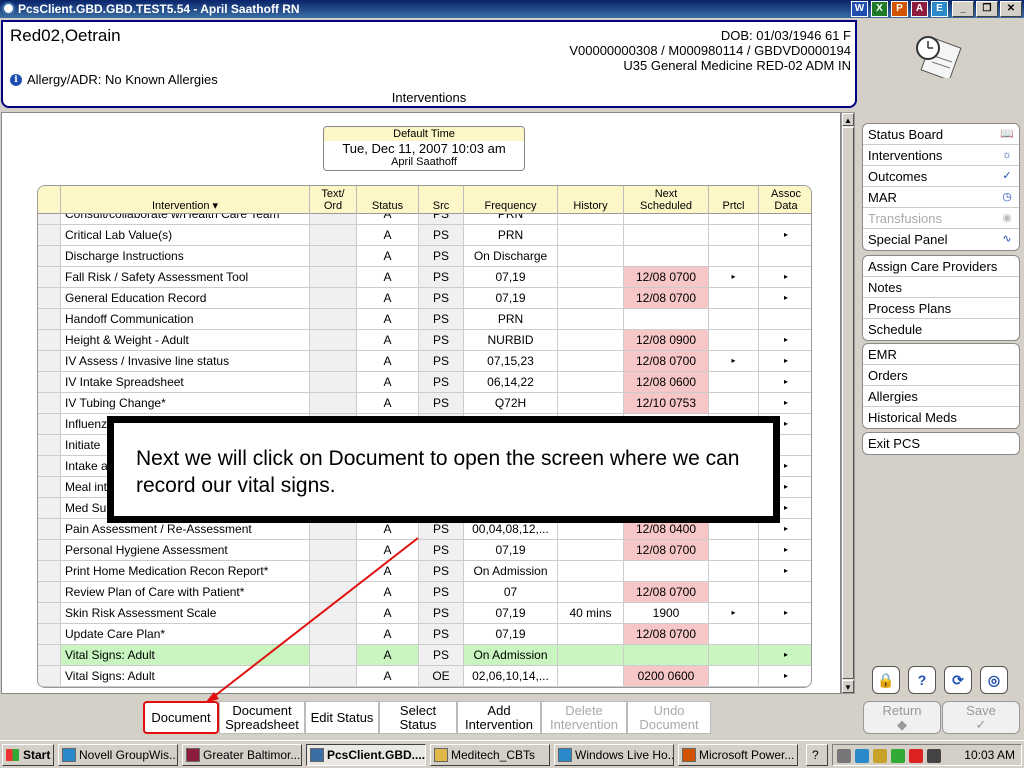  What do you see at coordinates (958, 680) in the screenshot?
I see `refresh-icon: ⟳` at bounding box center [958, 680].